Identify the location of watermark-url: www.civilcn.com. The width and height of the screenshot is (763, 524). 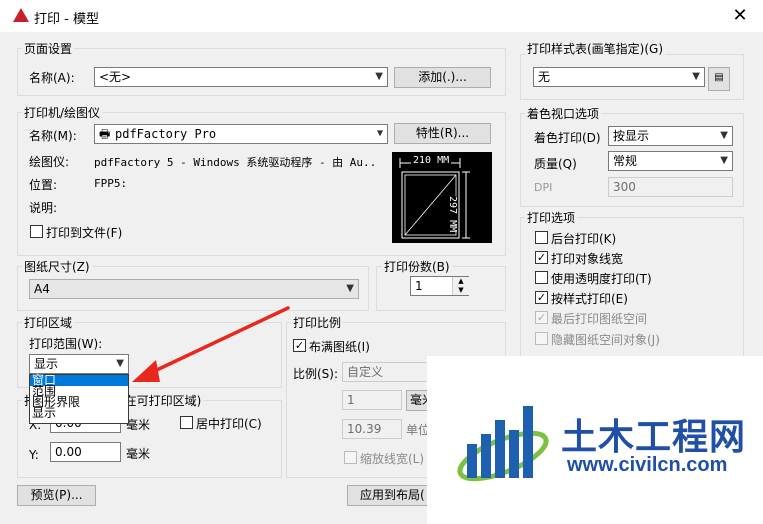
(647, 465).